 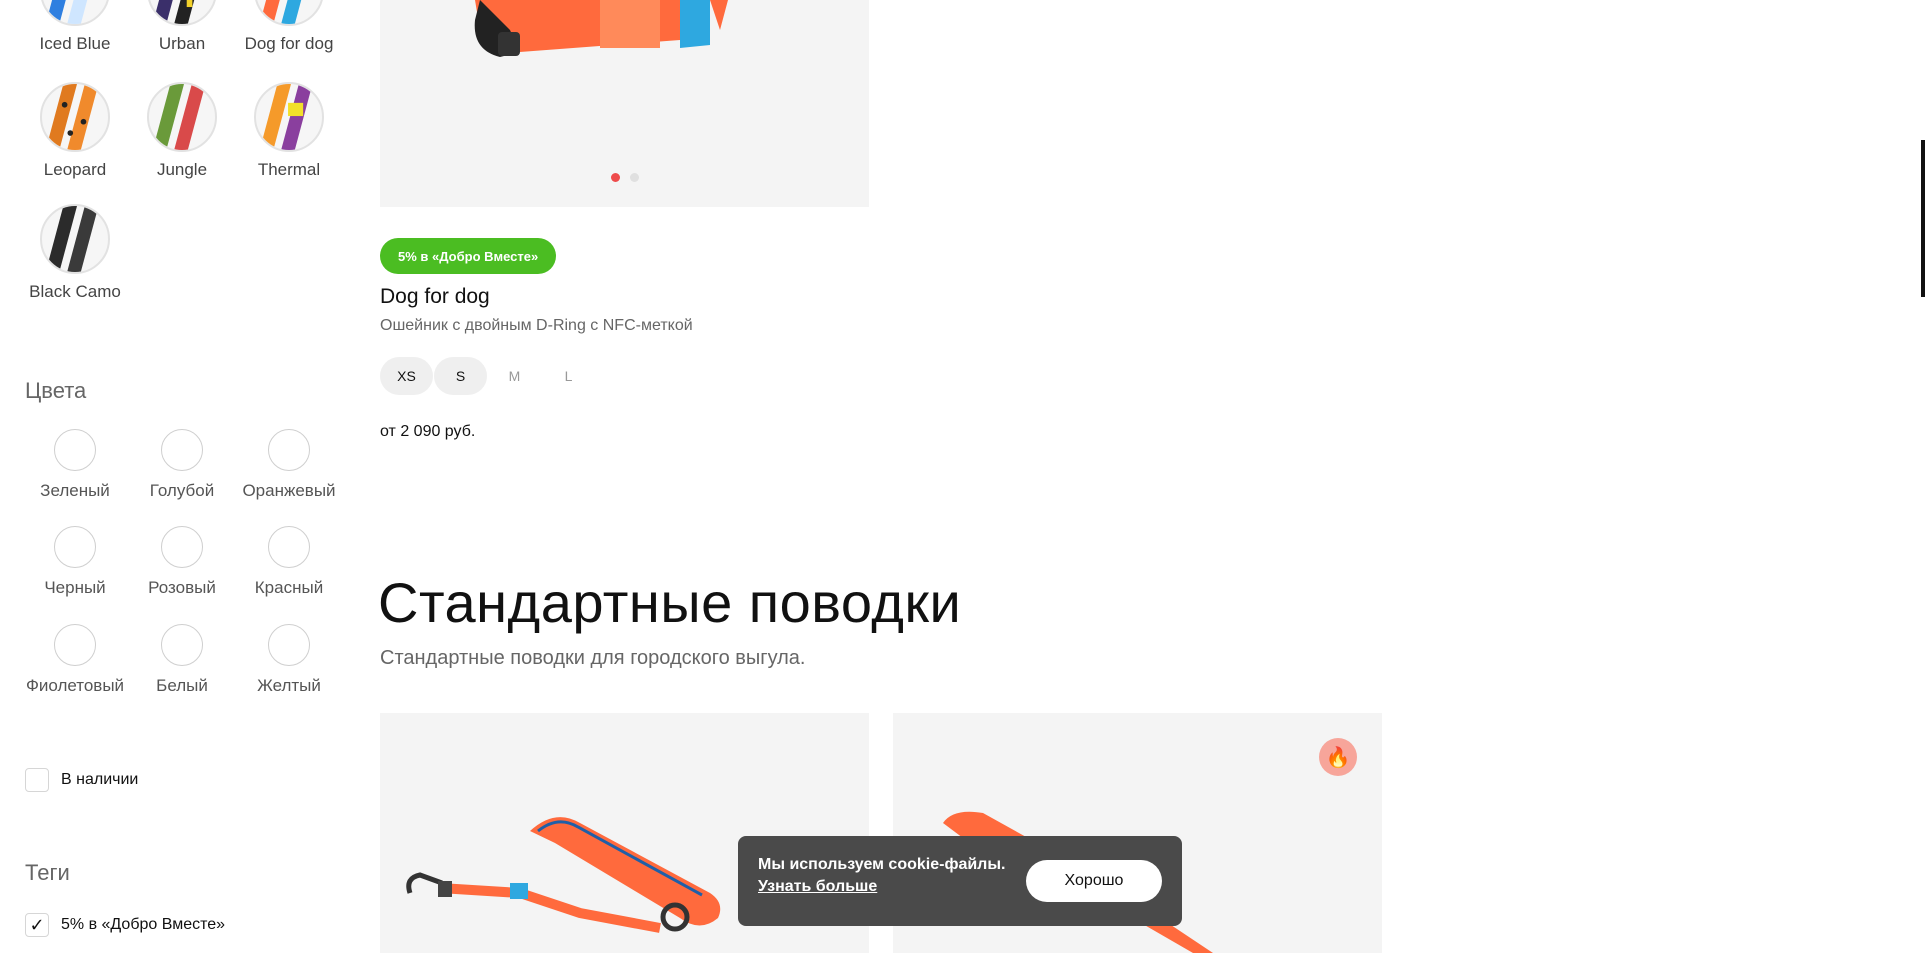 I want to click on collection-jungle: Jungle, so click(x=182, y=131).